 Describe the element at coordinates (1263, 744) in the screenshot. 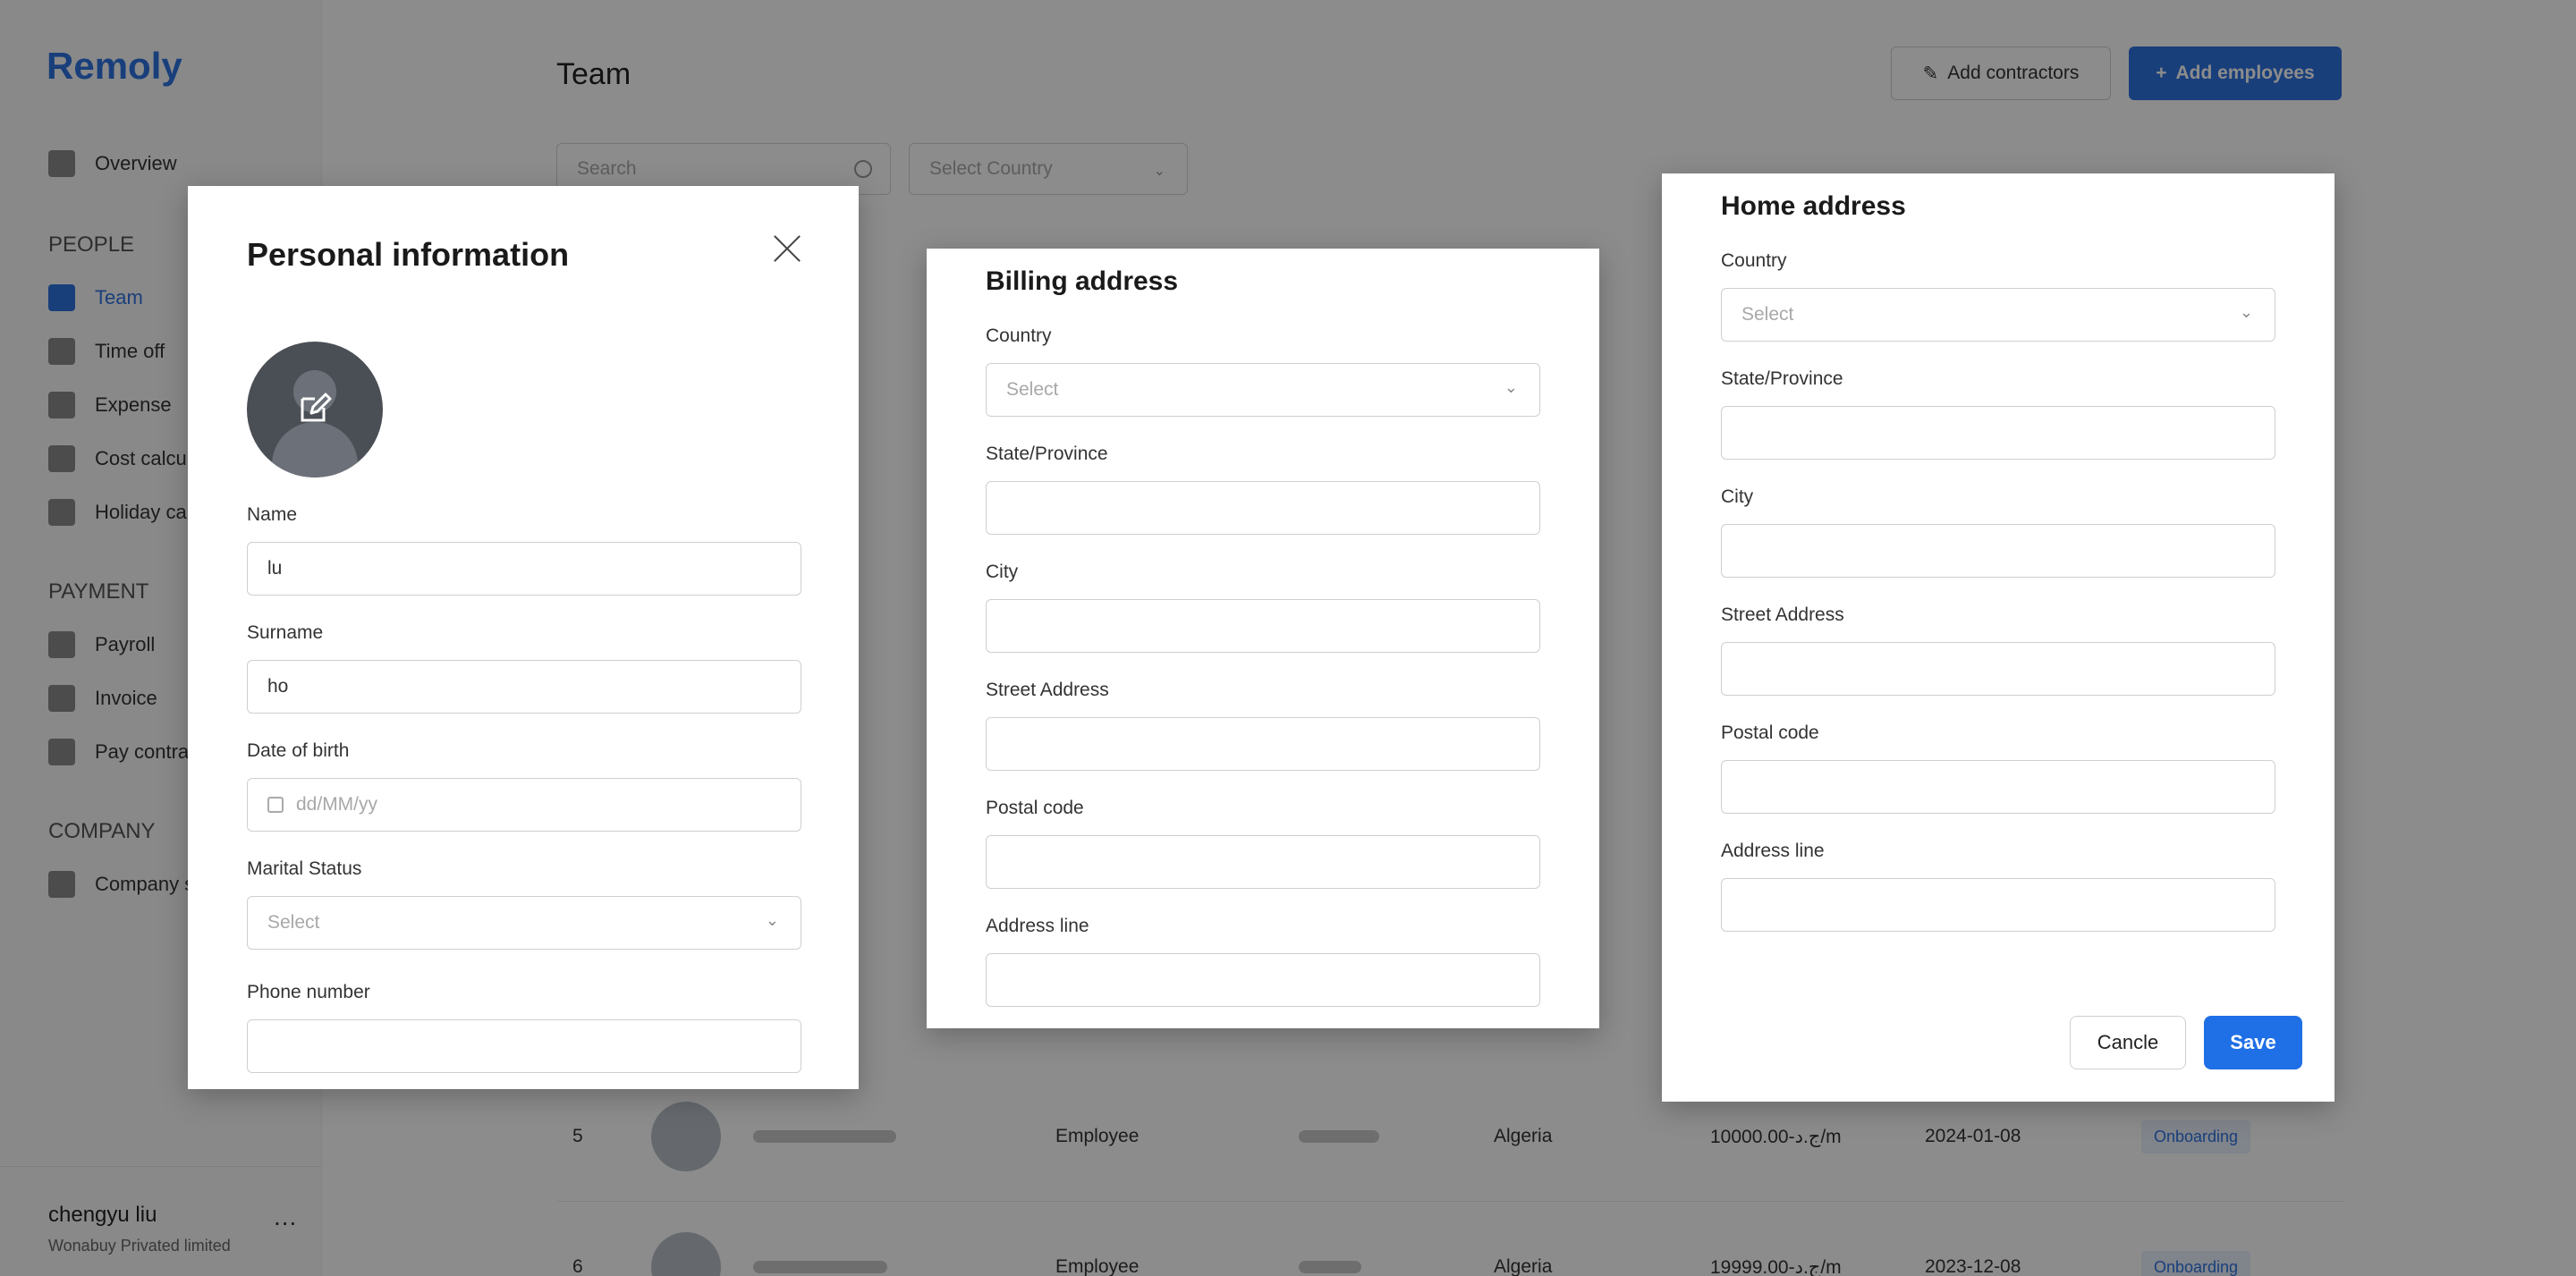

I see `billing-street-field` at that location.